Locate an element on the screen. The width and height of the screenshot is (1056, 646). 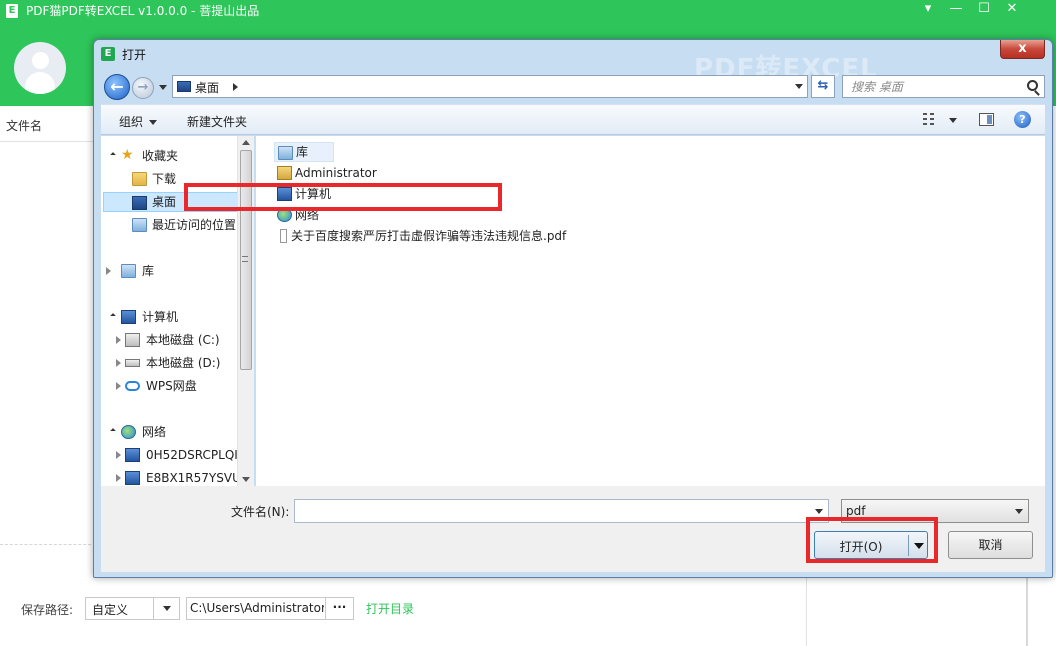
cloud-icon is located at coordinates (132, 386).